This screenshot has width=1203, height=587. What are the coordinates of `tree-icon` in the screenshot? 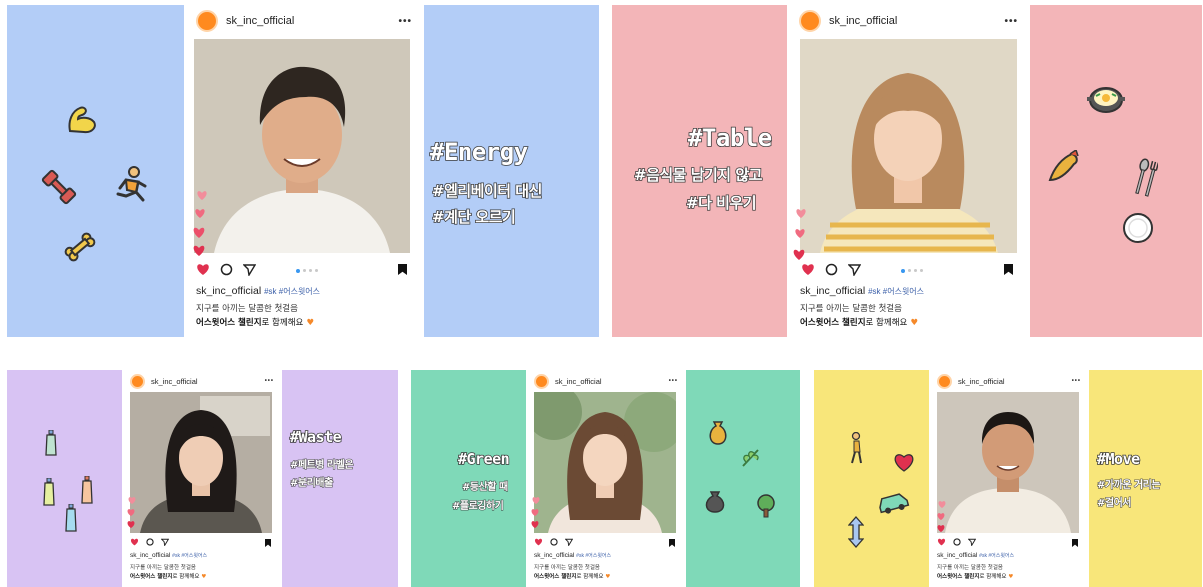 It's located at (766, 506).